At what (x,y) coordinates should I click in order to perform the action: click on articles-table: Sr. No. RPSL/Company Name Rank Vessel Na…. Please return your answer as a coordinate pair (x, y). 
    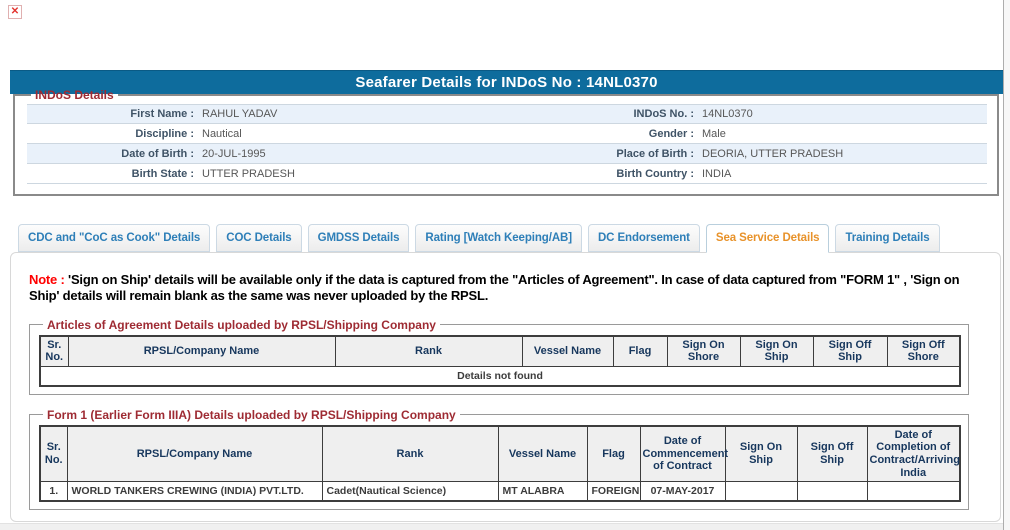
    Looking at the image, I should click on (500, 360).